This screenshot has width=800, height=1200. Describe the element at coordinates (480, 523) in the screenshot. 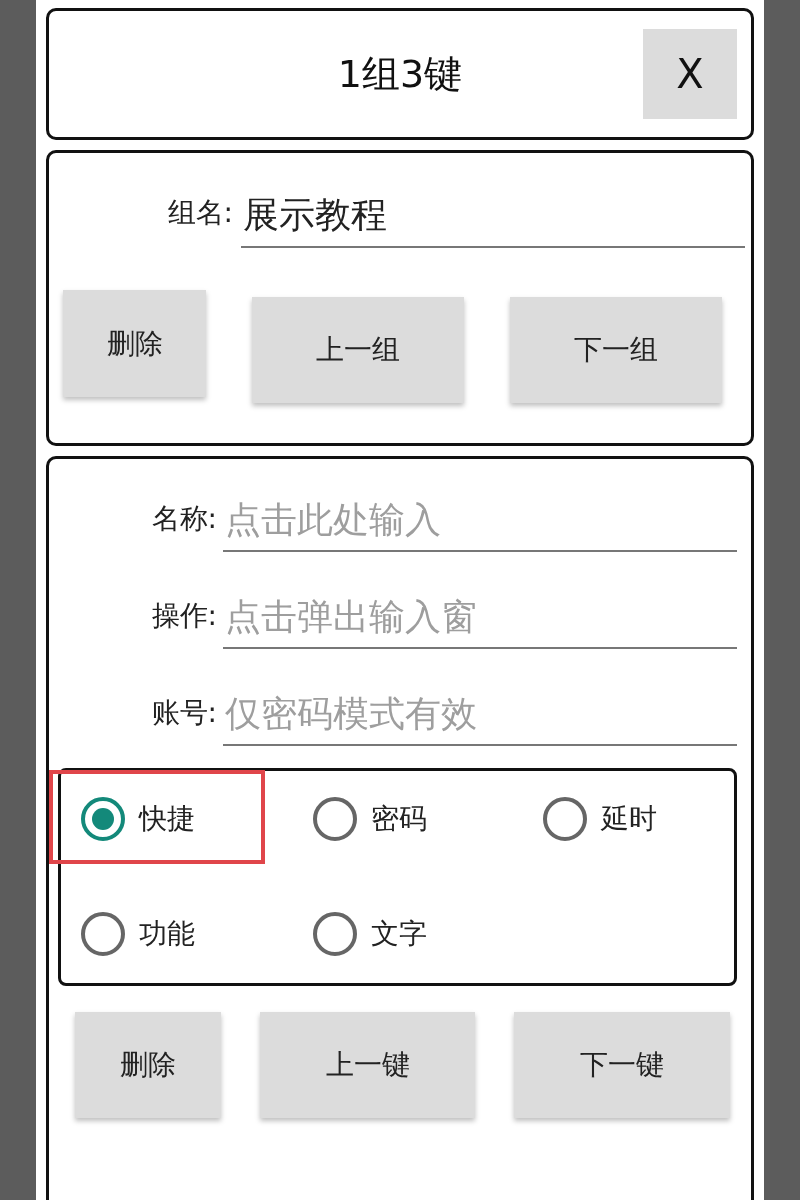

I see `text-field: 点击此处输入` at that location.